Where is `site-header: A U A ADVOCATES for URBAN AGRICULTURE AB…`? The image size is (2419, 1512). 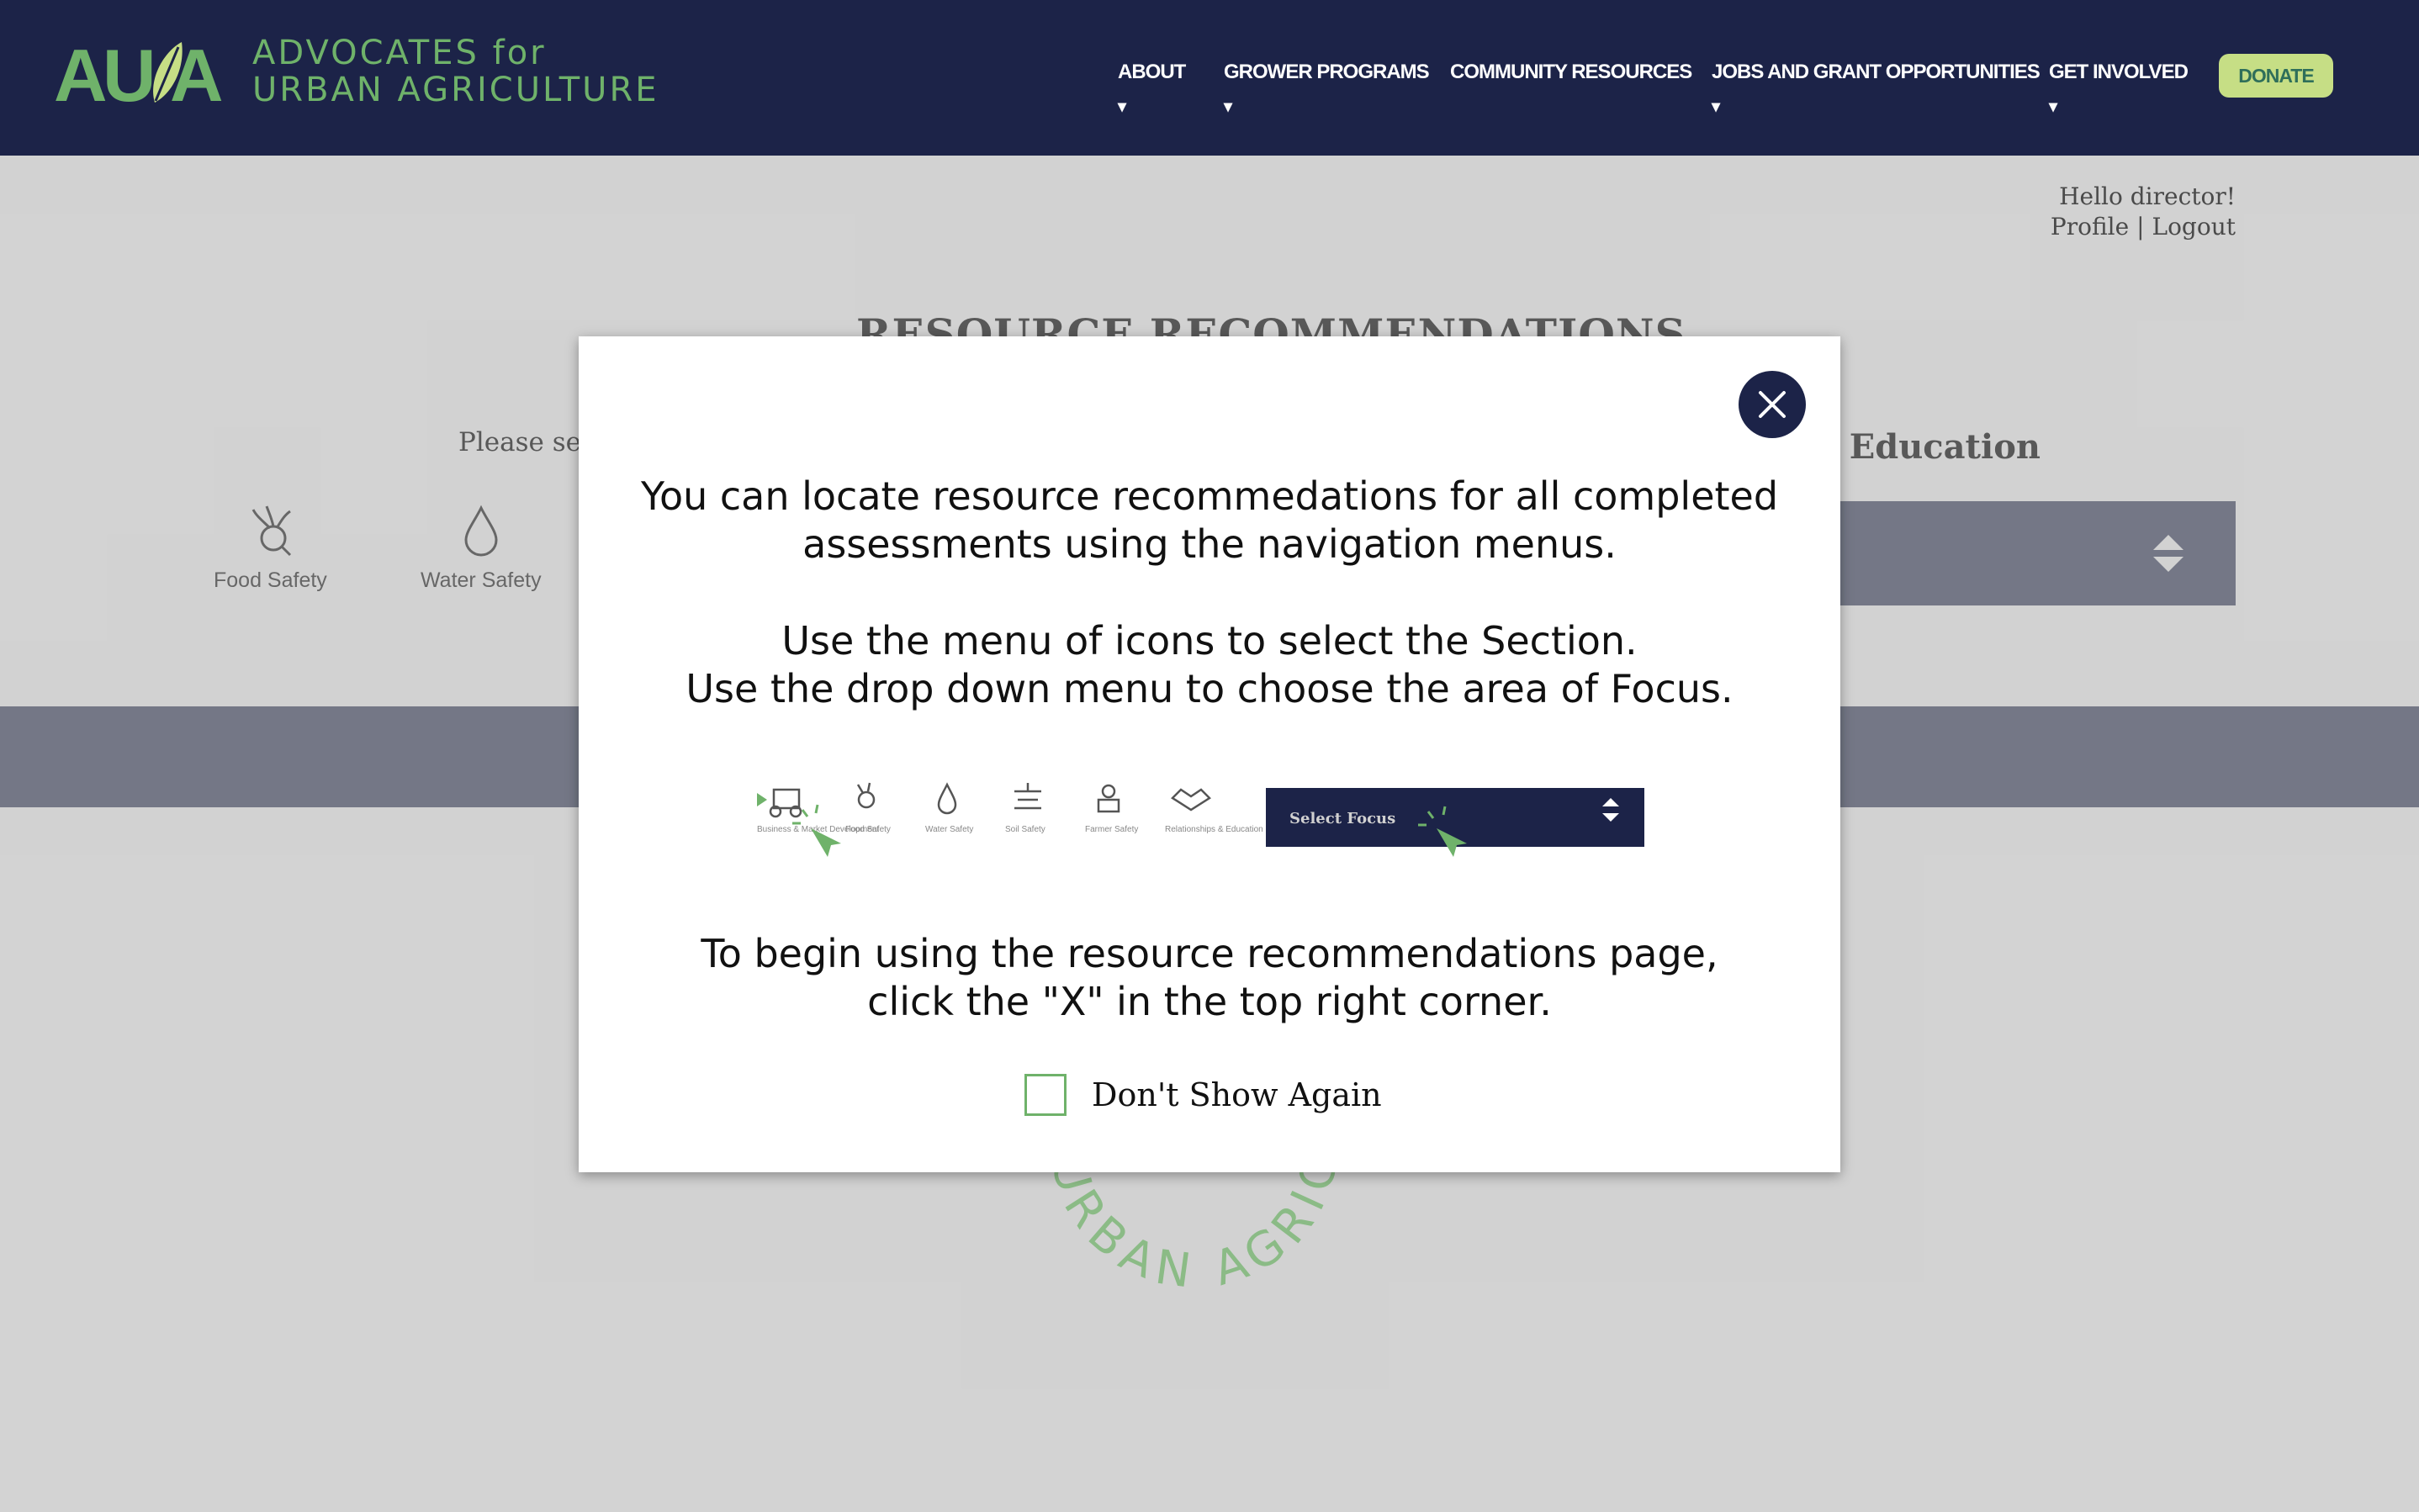
site-header: A U A ADVOCATES for URBAN AGRICULTURE AB… is located at coordinates (1209, 78).